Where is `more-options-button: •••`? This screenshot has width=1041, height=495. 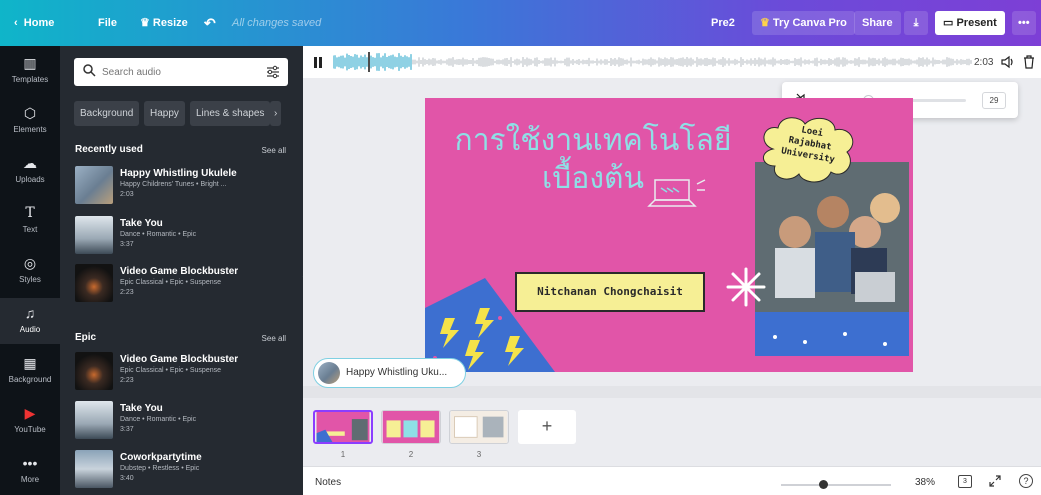
more-options-button: ••• is located at coordinates (1024, 23).